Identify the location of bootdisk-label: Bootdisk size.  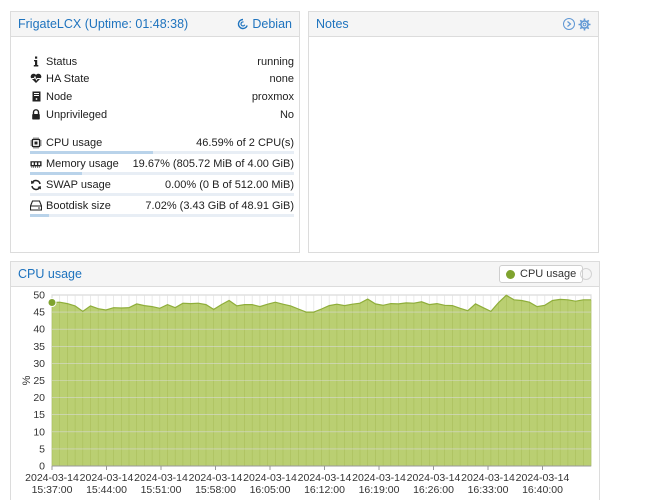
(78, 205).